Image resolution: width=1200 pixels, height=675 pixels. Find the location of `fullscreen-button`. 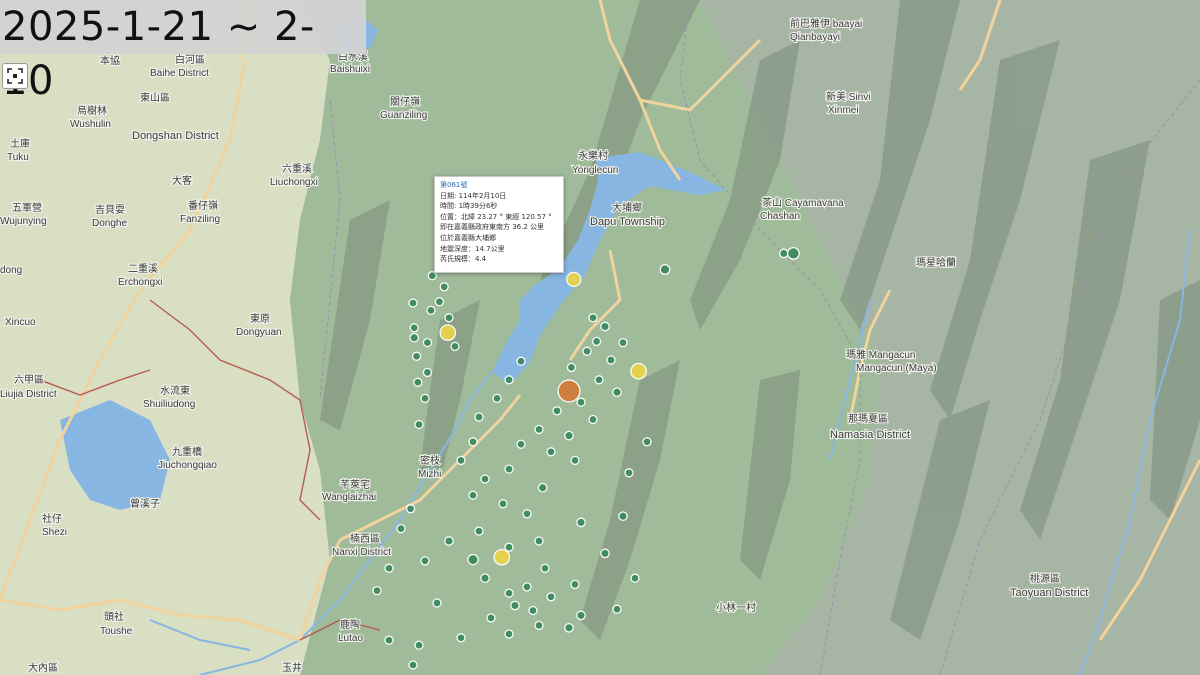

fullscreen-button is located at coordinates (15, 76).